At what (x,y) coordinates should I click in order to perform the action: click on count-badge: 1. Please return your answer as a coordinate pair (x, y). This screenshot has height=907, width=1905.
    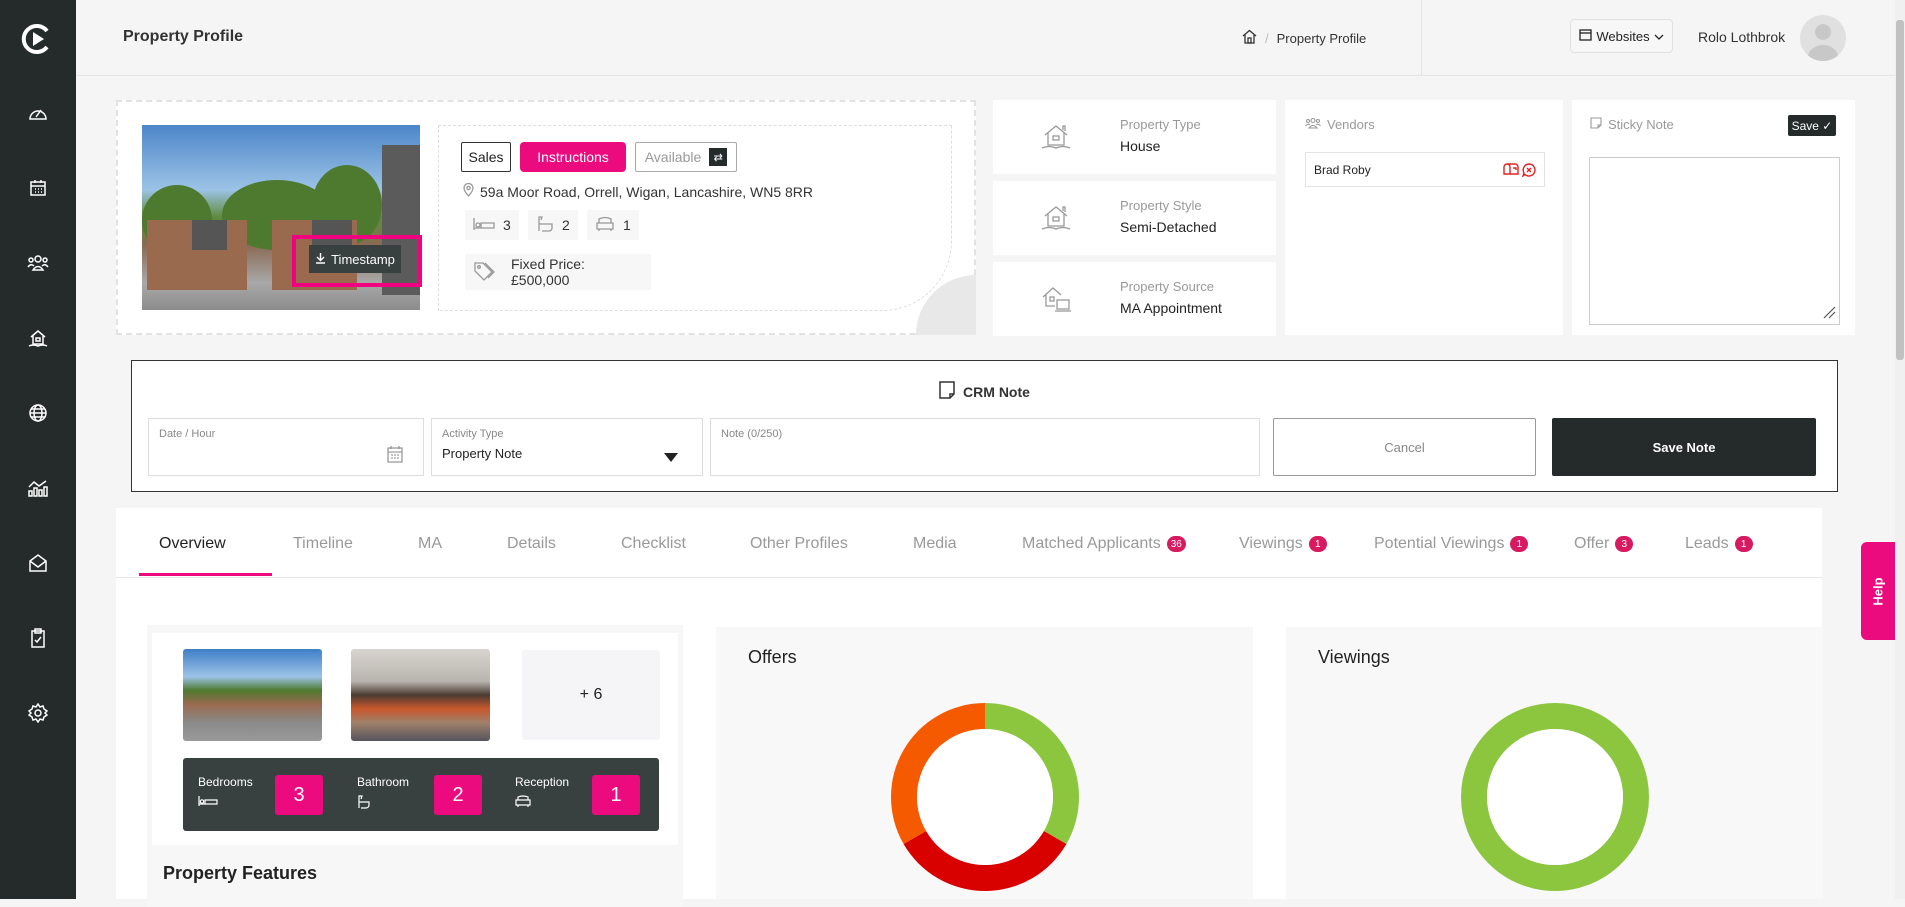
    Looking at the image, I should click on (1519, 544).